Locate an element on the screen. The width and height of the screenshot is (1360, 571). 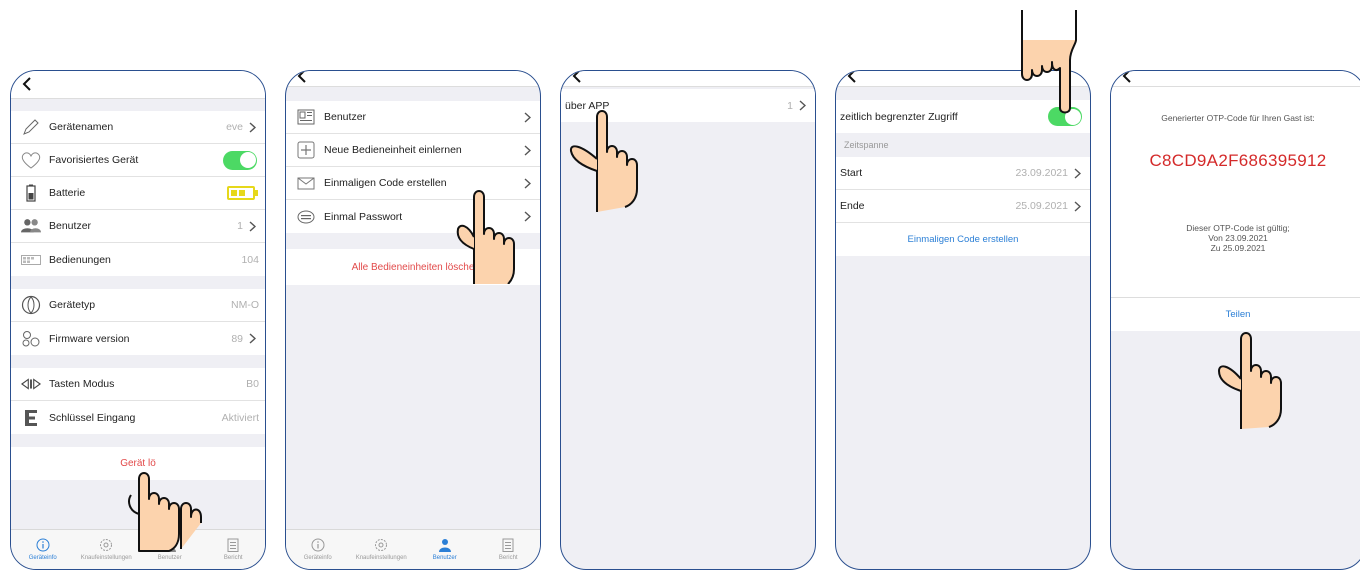
delete-all-group: Alle Bedieneinheiten lösche is located at coordinates (413, 267).